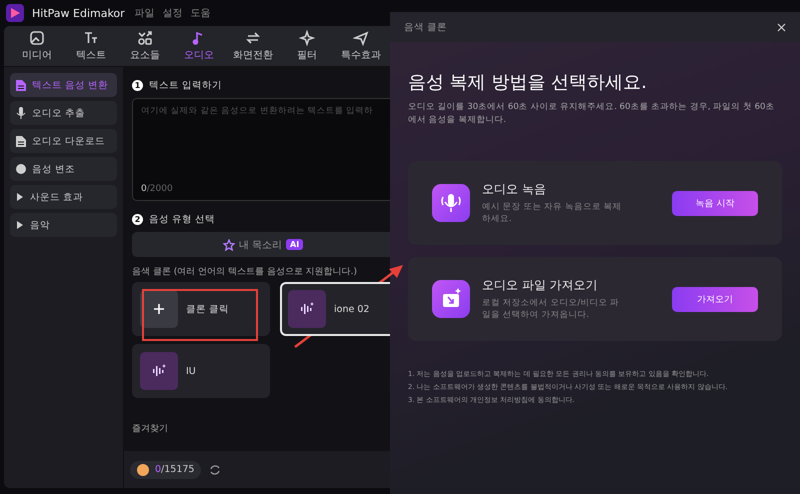  Describe the element at coordinates (91, 46) in the screenshot. I see `toolbar-tab: 텍스트` at that location.